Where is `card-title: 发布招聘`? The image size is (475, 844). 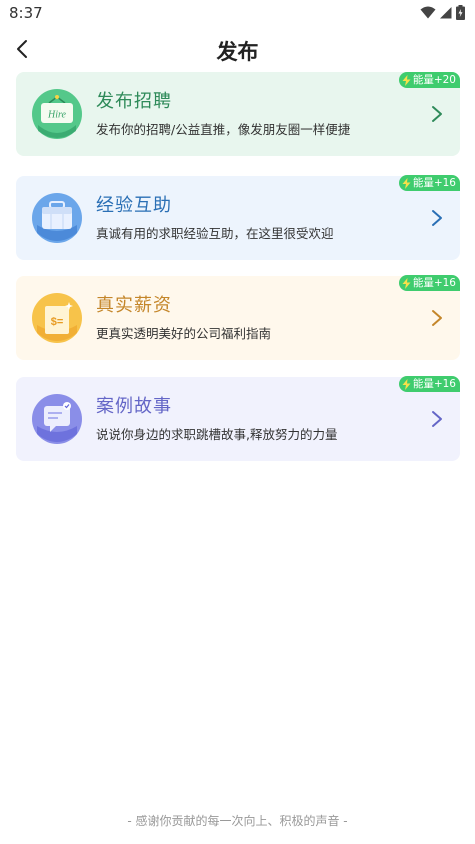 card-title: 发布招聘 is located at coordinates (134, 101).